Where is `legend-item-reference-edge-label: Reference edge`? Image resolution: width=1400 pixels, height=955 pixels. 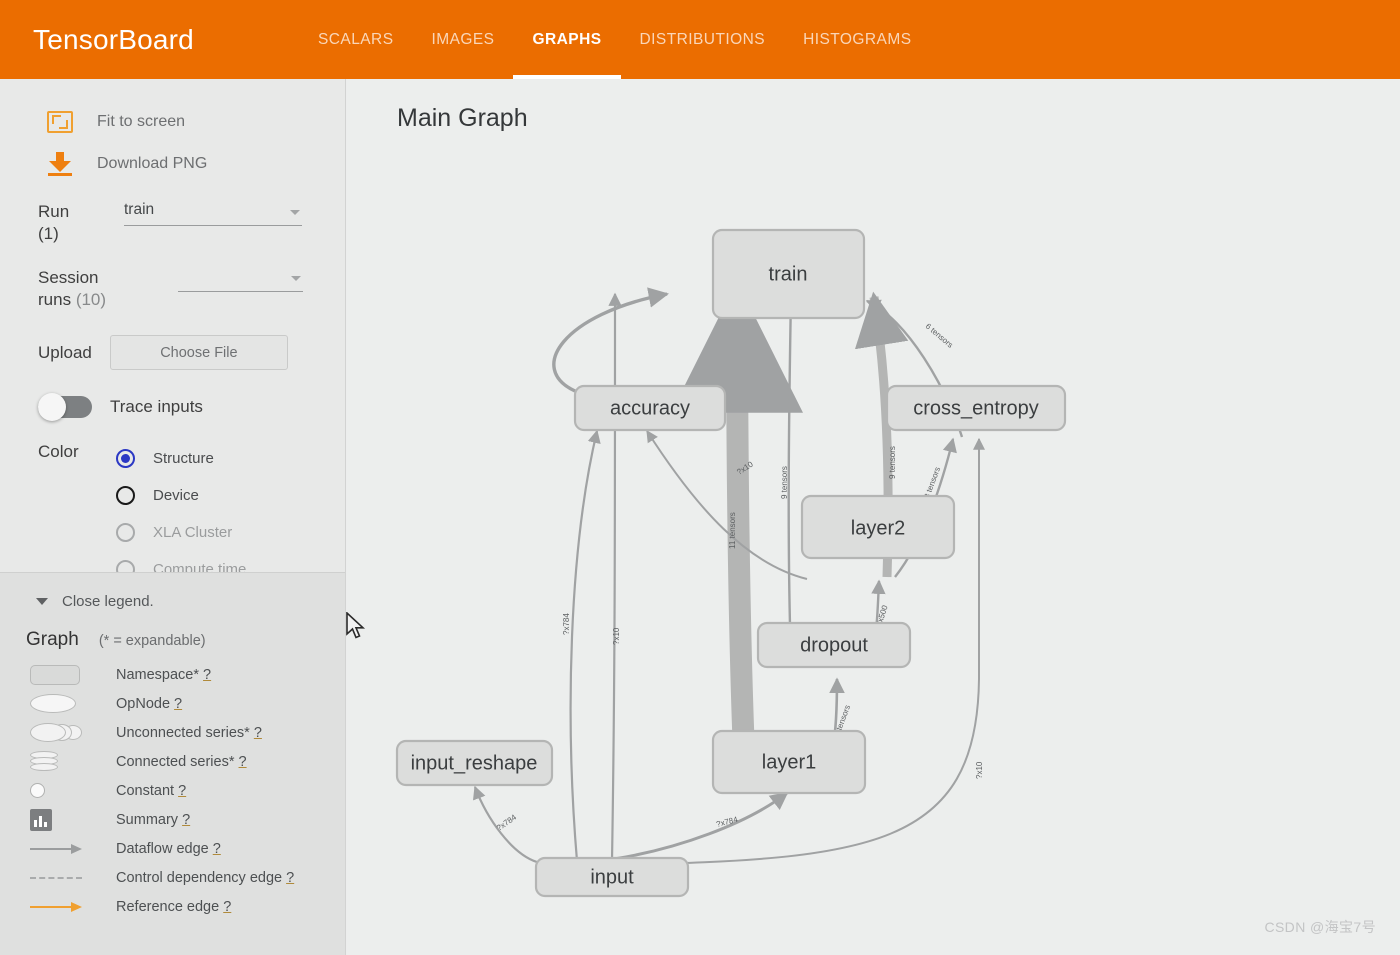
legend-item-reference-edge-label: Reference edge is located at coordinates (168, 906).